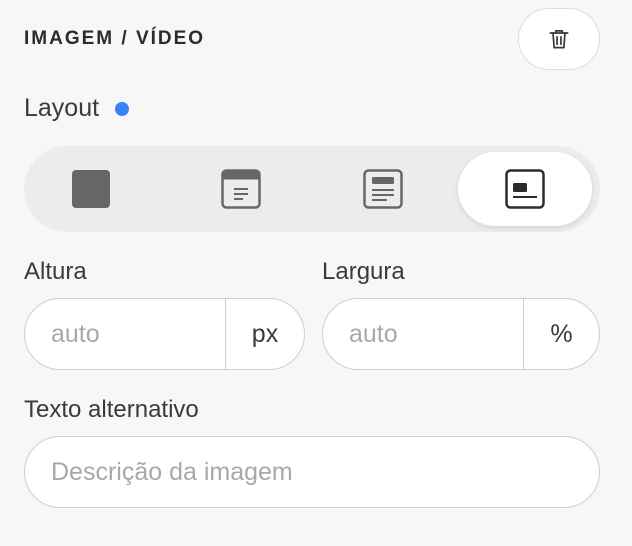 This screenshot has width=632, height=546. Describe the element at coordinates (264, 334) in the screenshot. I see `height-unit-selector: px` at that location.